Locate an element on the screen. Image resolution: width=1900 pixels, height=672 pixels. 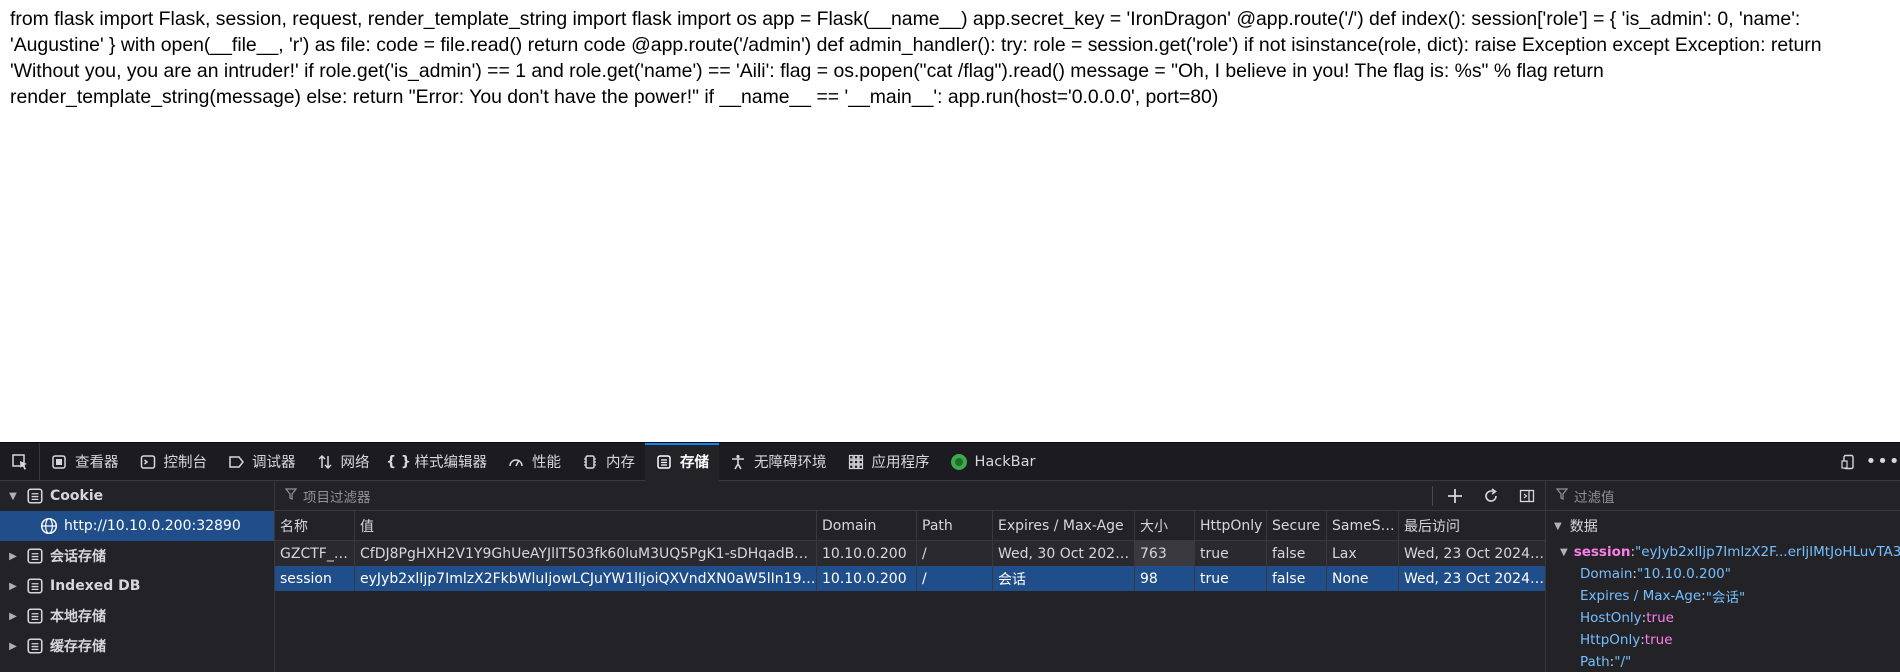
console-icon is located at coordinates (148, 462).